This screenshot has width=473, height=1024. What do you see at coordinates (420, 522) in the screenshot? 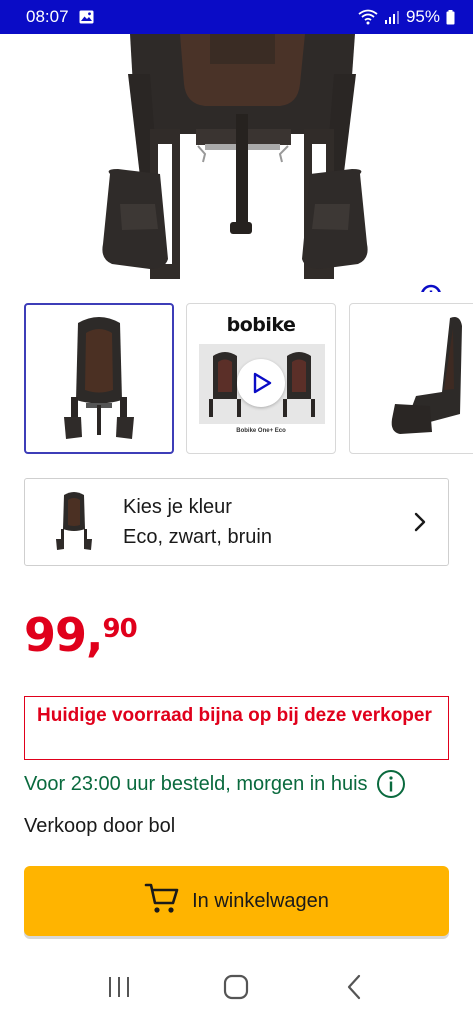
I see `chevron-right-icon` at bounding box center [420, 522].